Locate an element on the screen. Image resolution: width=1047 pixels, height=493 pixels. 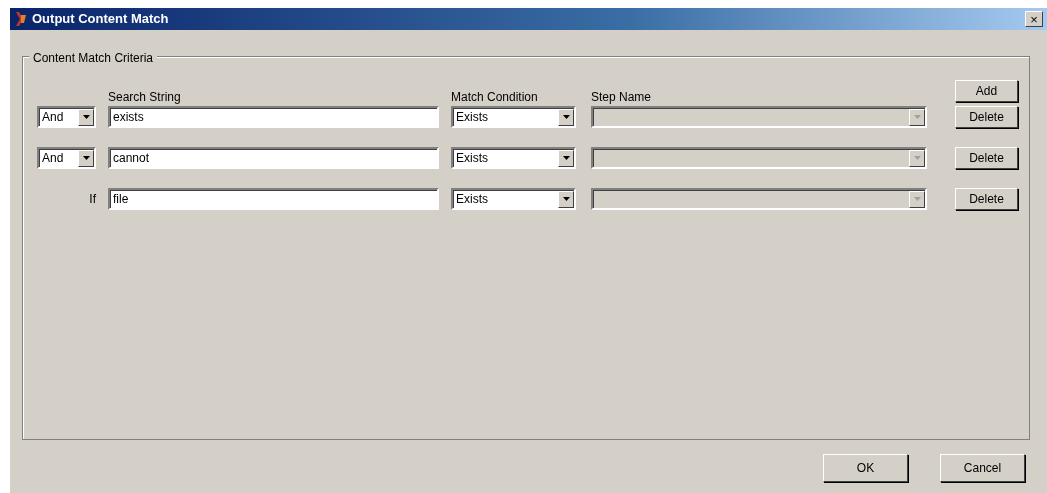
column-header: Match Condition is located at coordinates (494, 97).